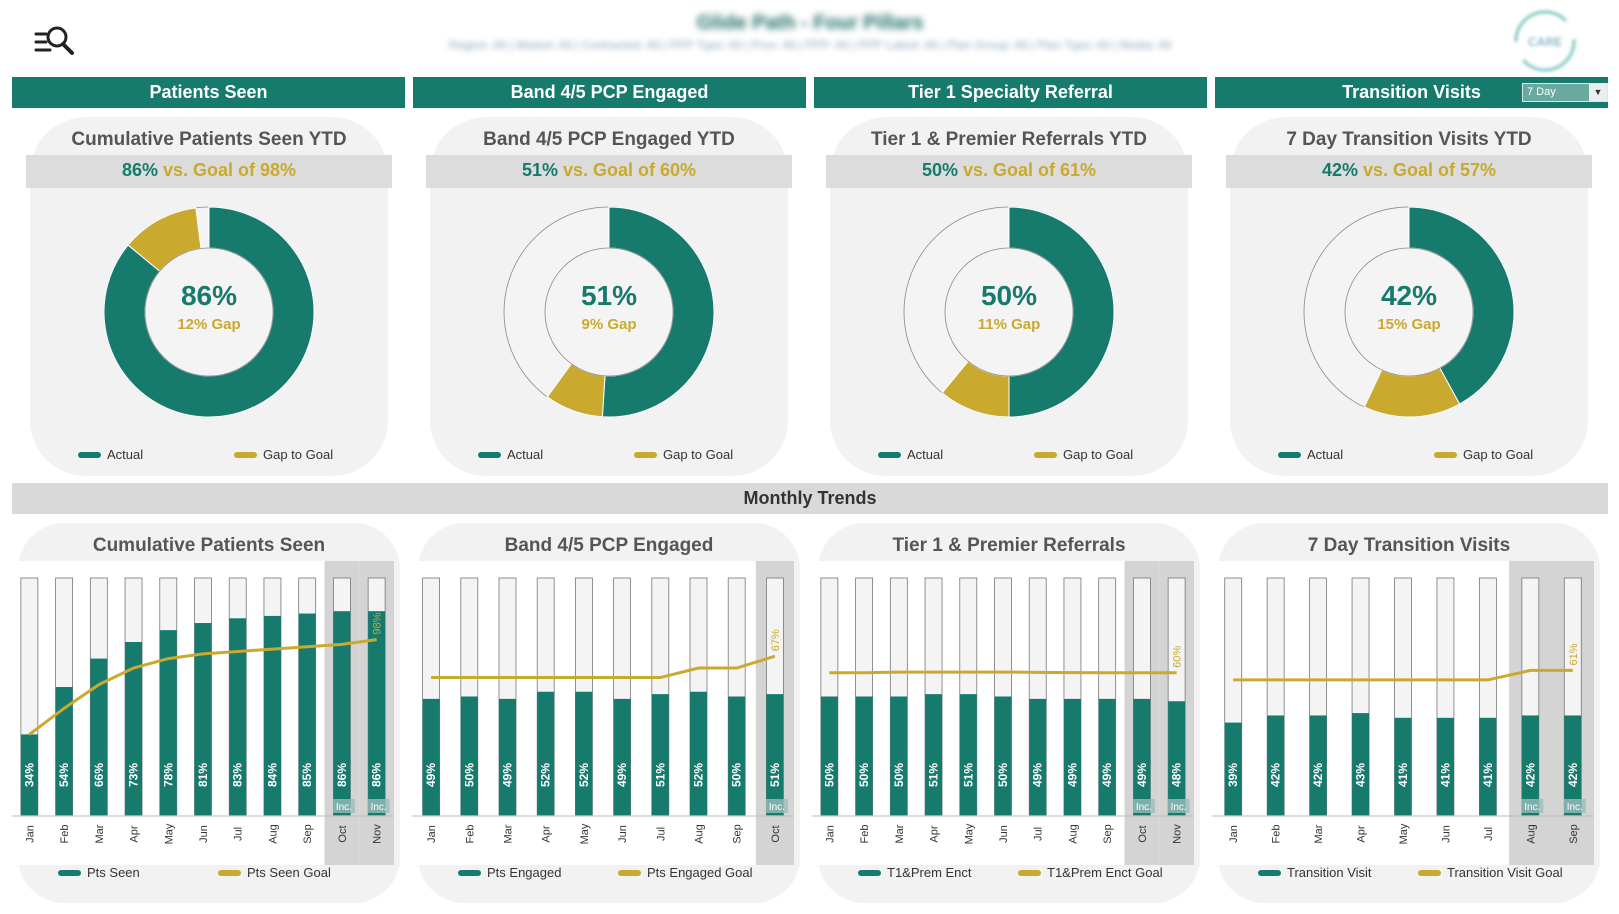 The width and height of the screenshot is (1619, 914). Describe the element at coordinates (209, 324) in the screenshot. I see `donut-gap-label: 12% Gap` at that location.